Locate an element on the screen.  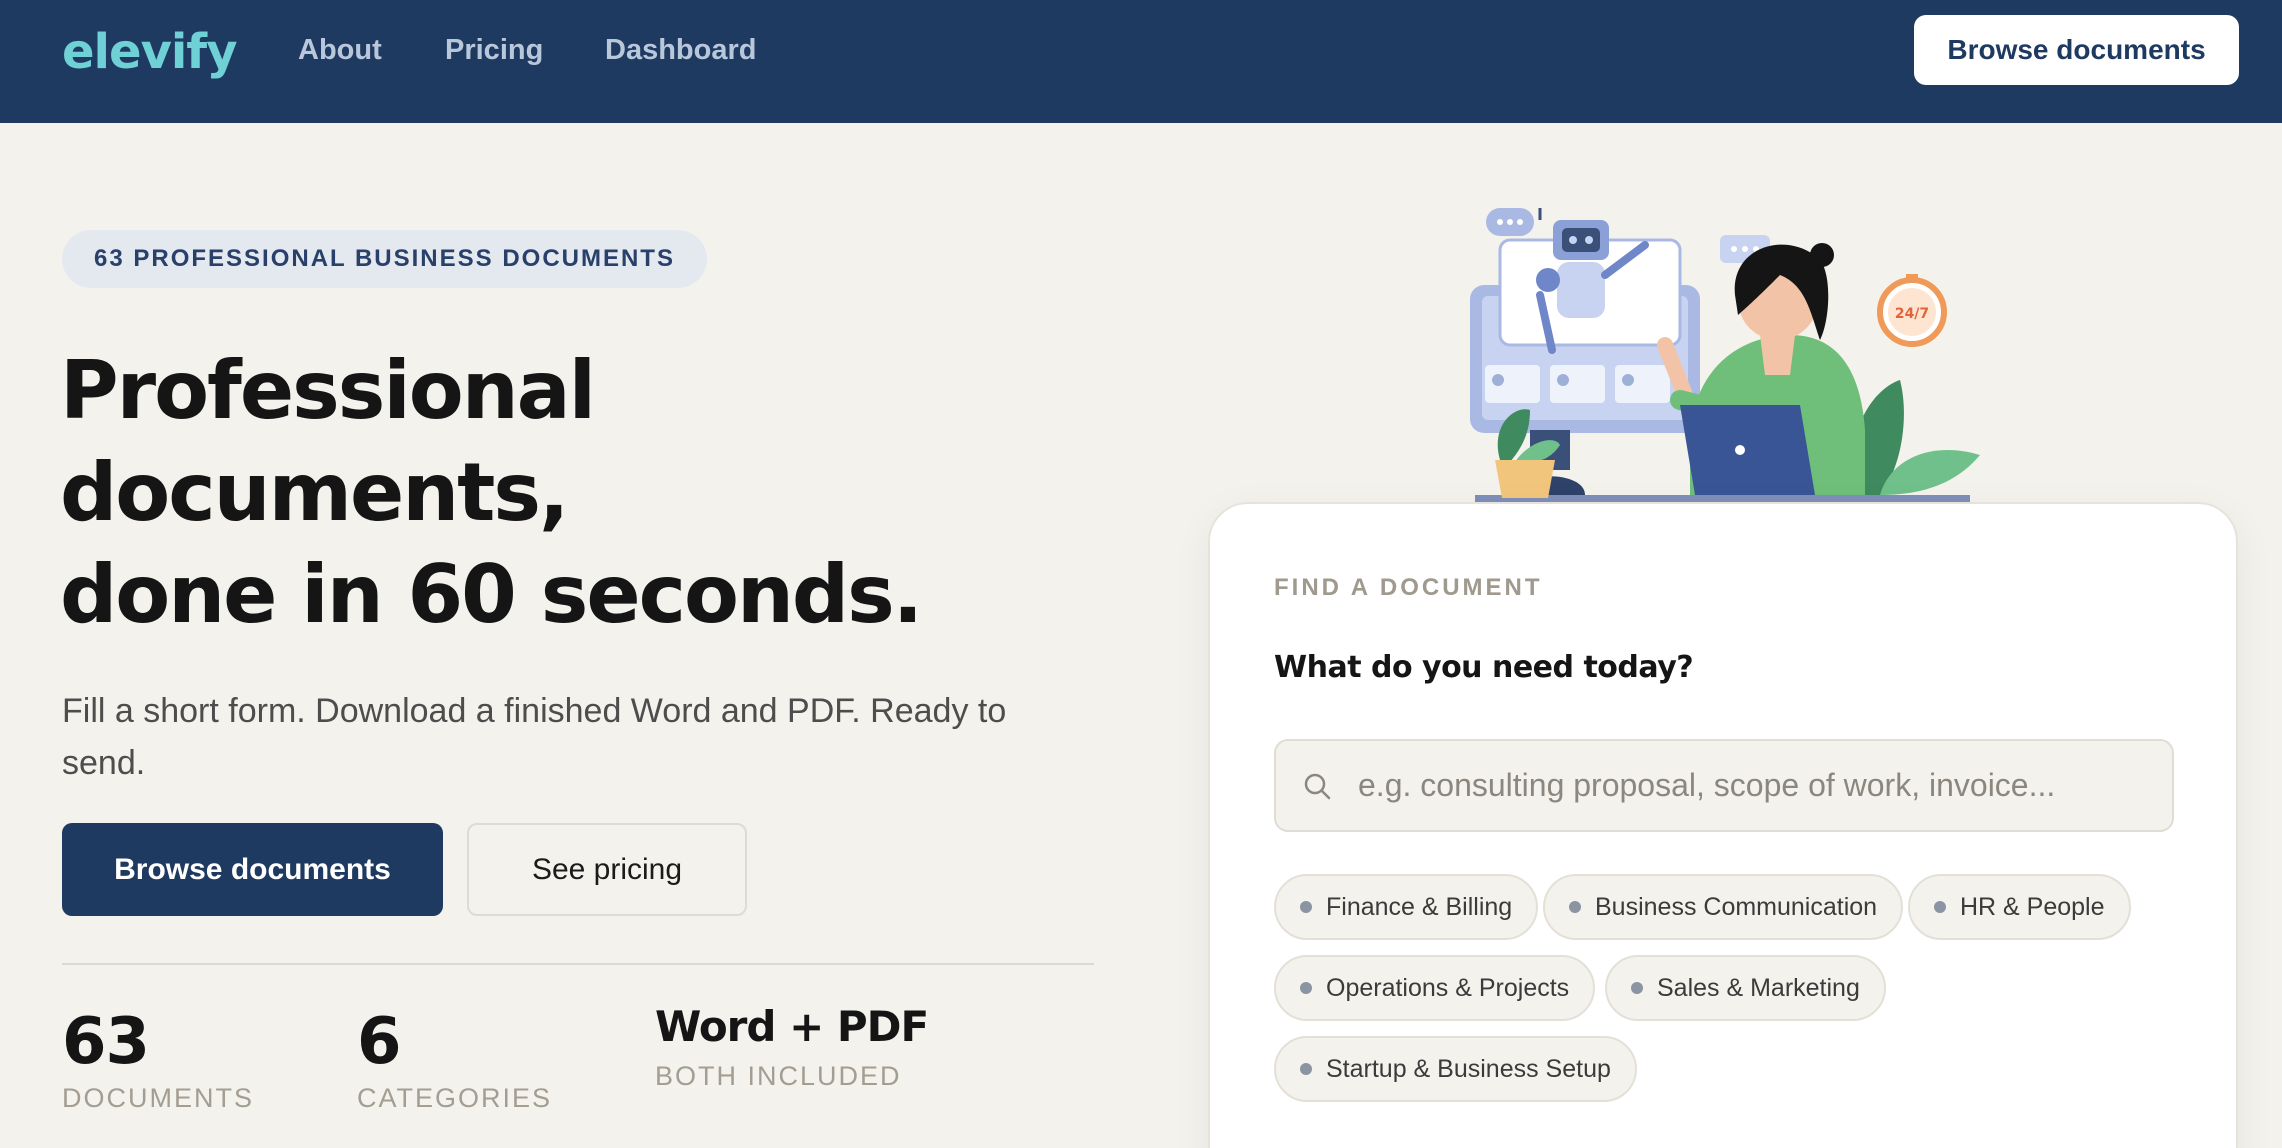
nav-link-dashboard: Dashboard is located at coordinates (680, 50).